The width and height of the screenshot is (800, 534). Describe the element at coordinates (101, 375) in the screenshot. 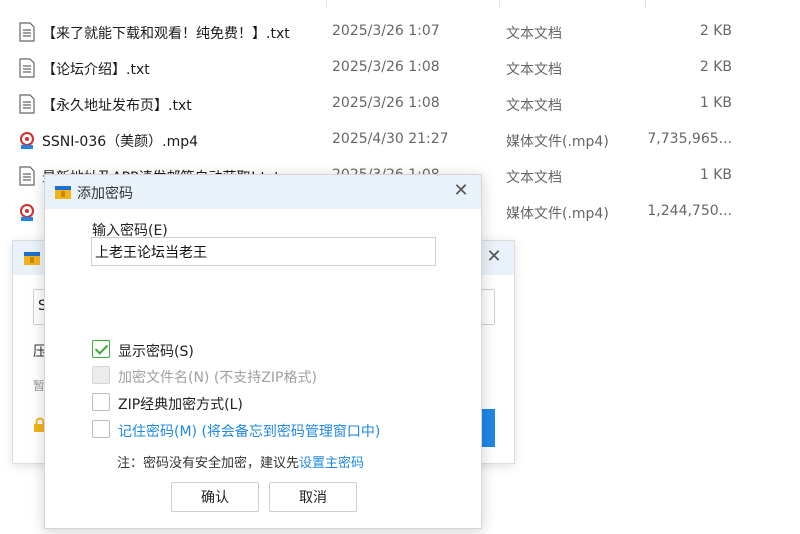

I see `checkbox-disabled-icon` at that location.